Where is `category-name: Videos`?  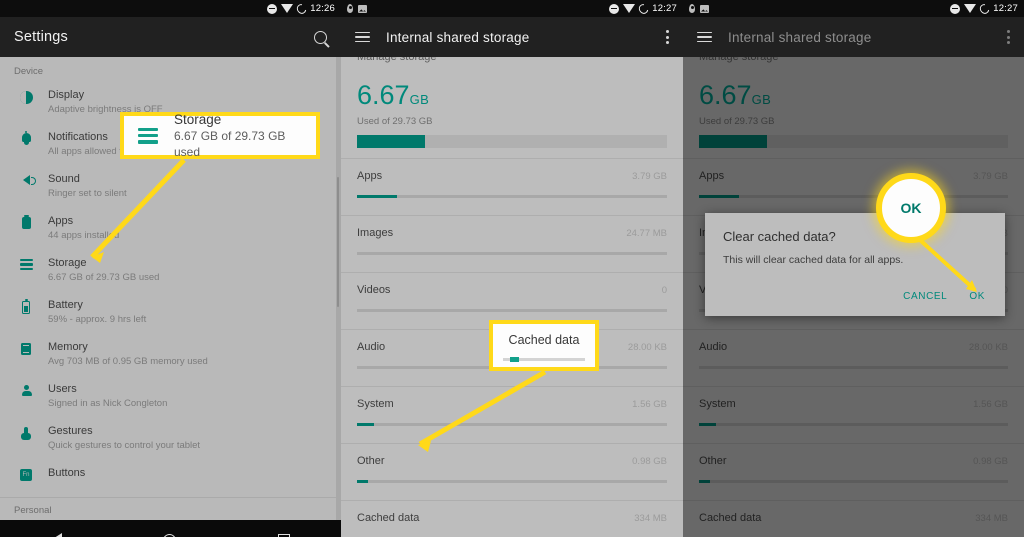 category-name: Videos is located at coordinates (374, 290).